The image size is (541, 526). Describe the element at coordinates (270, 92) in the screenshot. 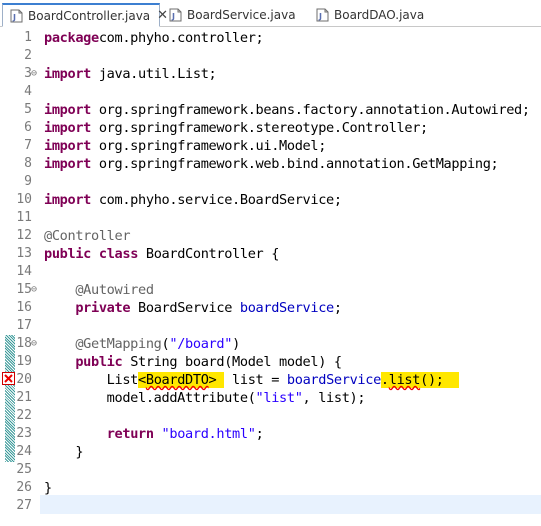

I see `code-line: 4` at that location.